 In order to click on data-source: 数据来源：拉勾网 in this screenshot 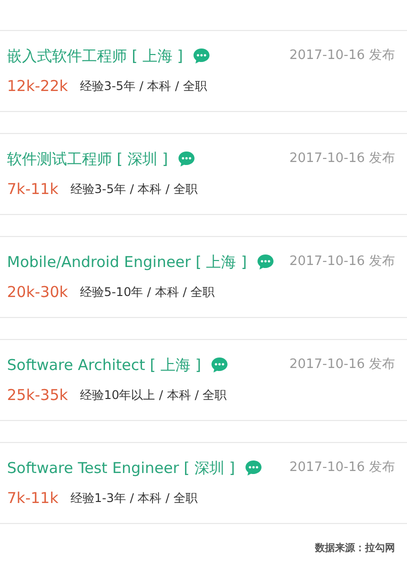, I will do `click(355, 549)`.